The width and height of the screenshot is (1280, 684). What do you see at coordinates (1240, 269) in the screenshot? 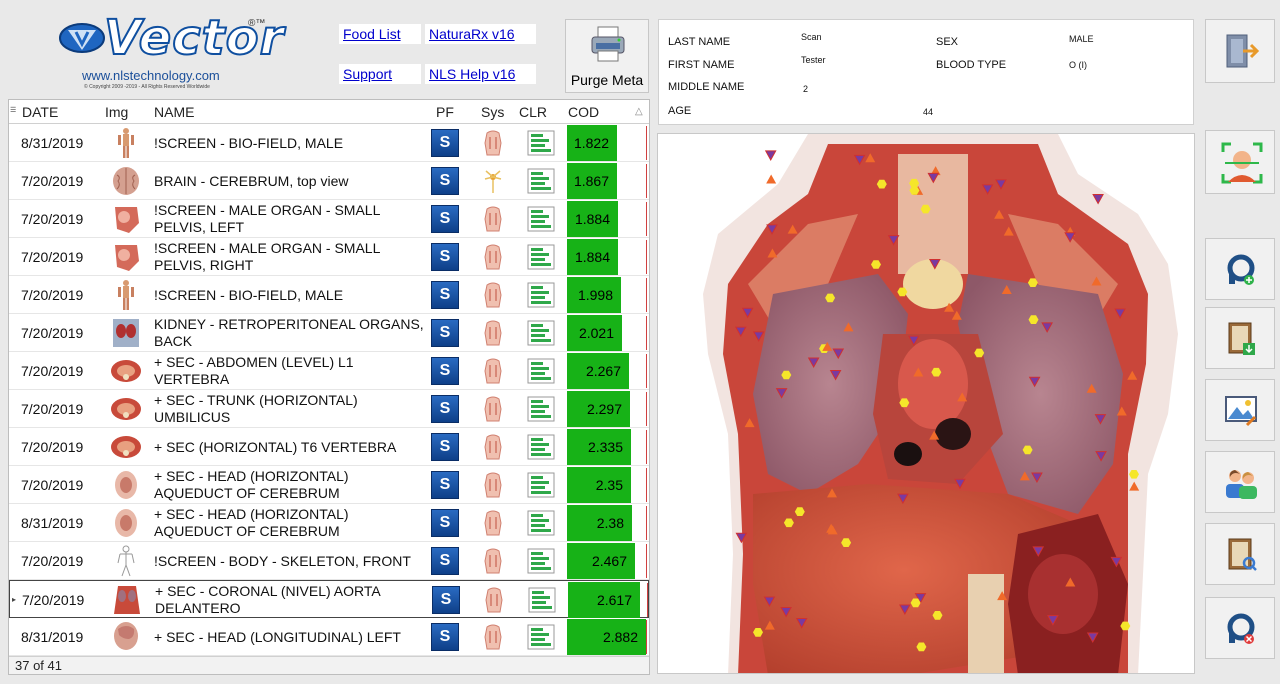
I see `add-user-button` at bounding box center [1240, 269].